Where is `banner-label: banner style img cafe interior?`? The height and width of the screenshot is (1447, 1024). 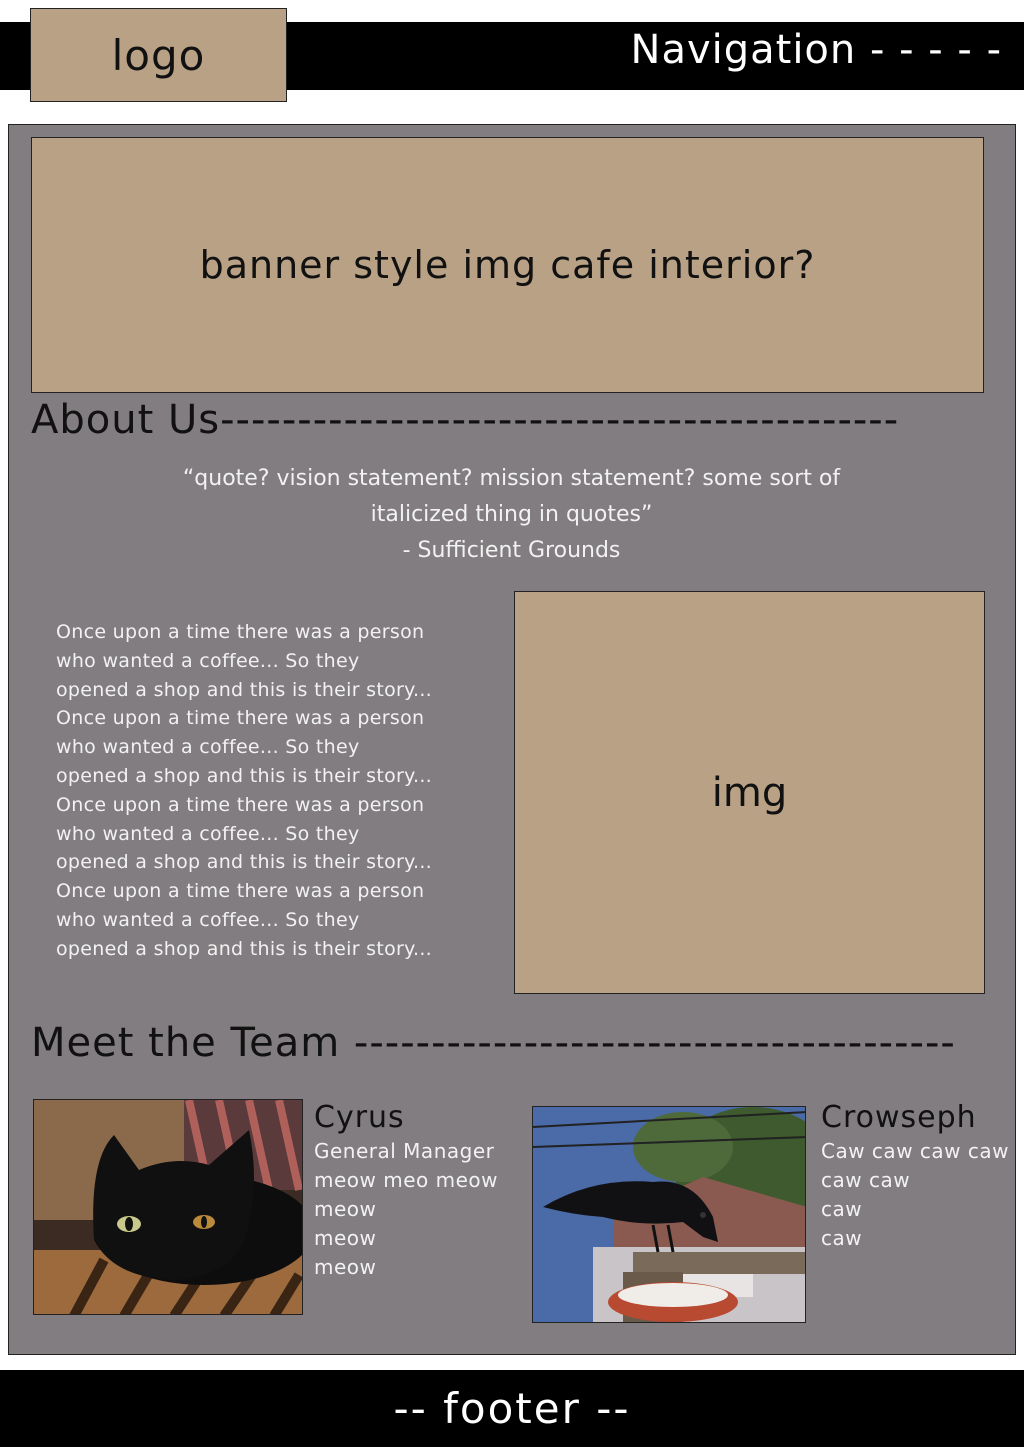
banner-label: banner style img cafe interior? is located at coordinates (507, 265).